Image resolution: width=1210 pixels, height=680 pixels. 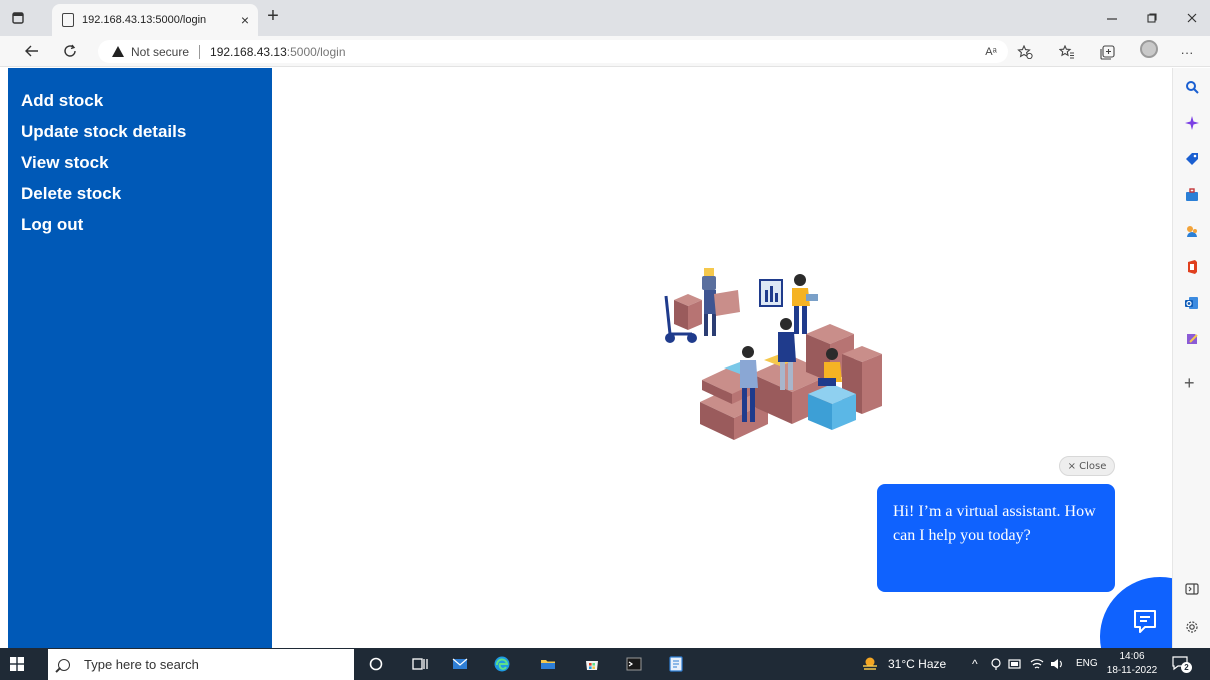 I want to click on warehouse-illustration, so click(x=773, y=354).